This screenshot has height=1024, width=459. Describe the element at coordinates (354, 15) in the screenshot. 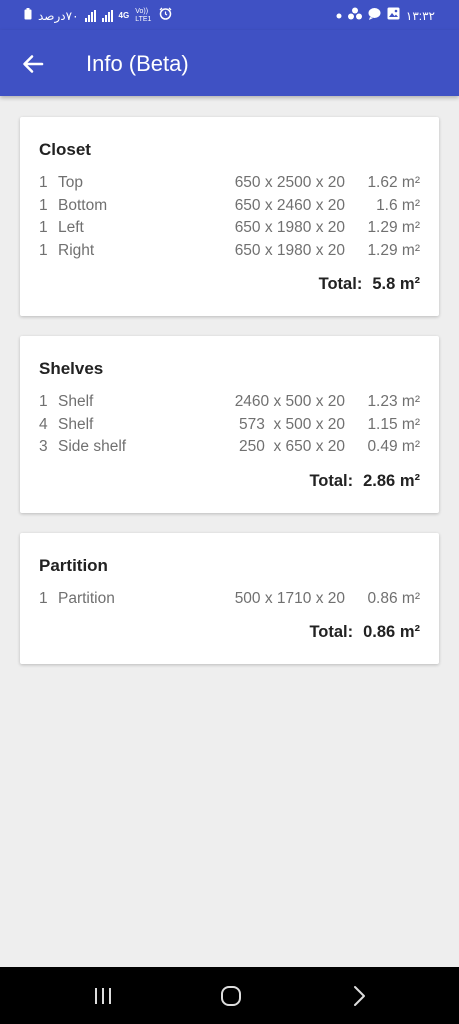

I see `app-notification-icon` at that location.